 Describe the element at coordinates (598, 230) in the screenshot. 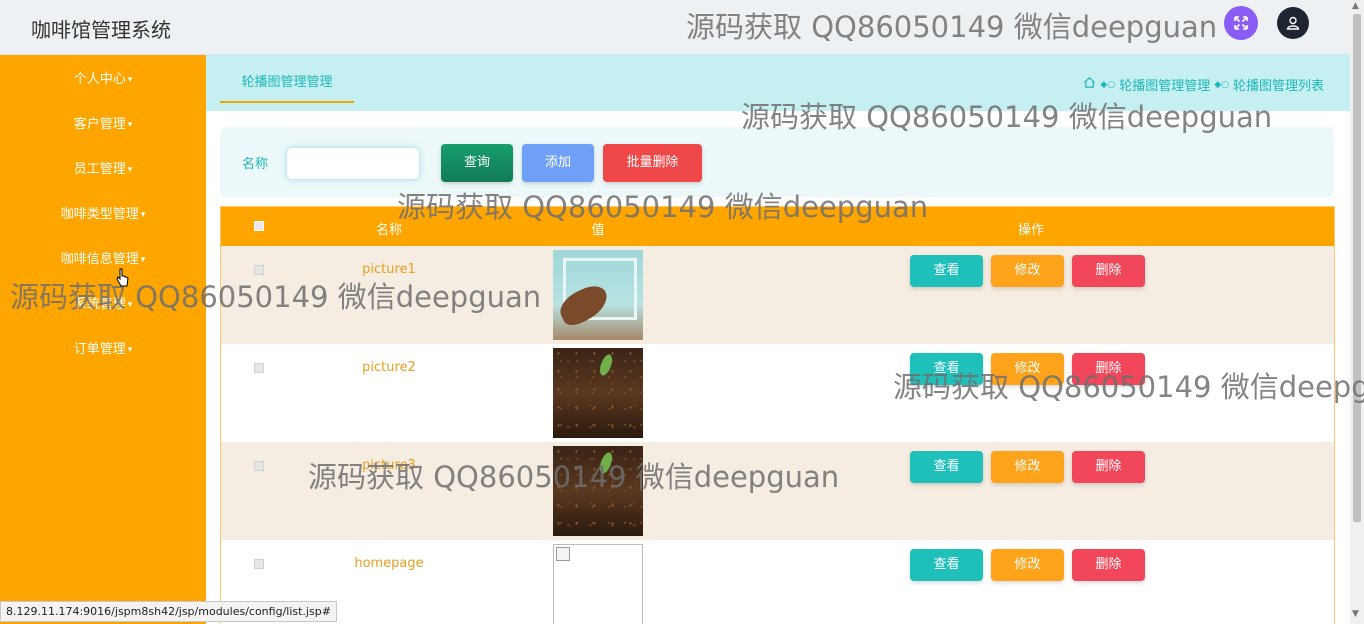

I see `header-value: 值` at that location.